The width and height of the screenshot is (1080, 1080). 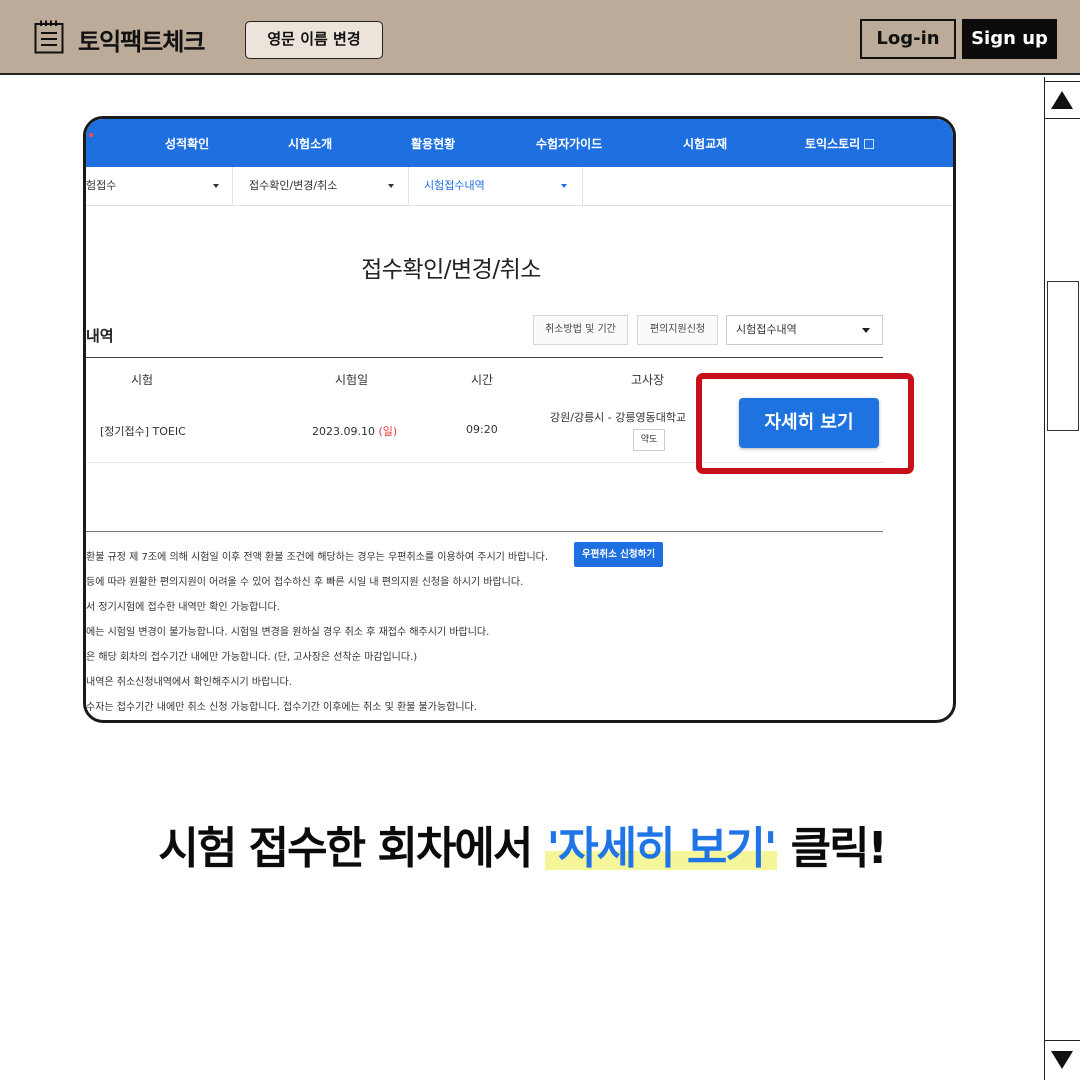 I want to click on top-bar: 토익팩트체크 영문 이름 변경 Log-in Sign up, so click(x=540, y=37).